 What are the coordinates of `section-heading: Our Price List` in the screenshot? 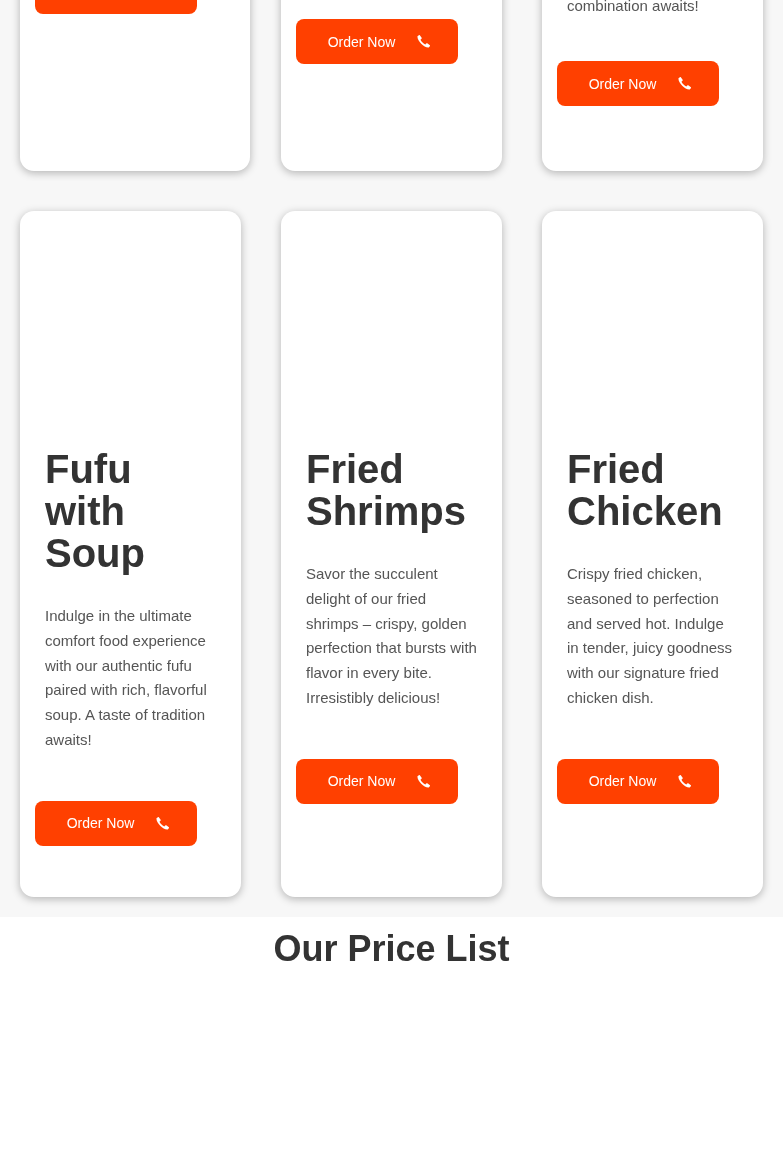 It's located at (391, 949).